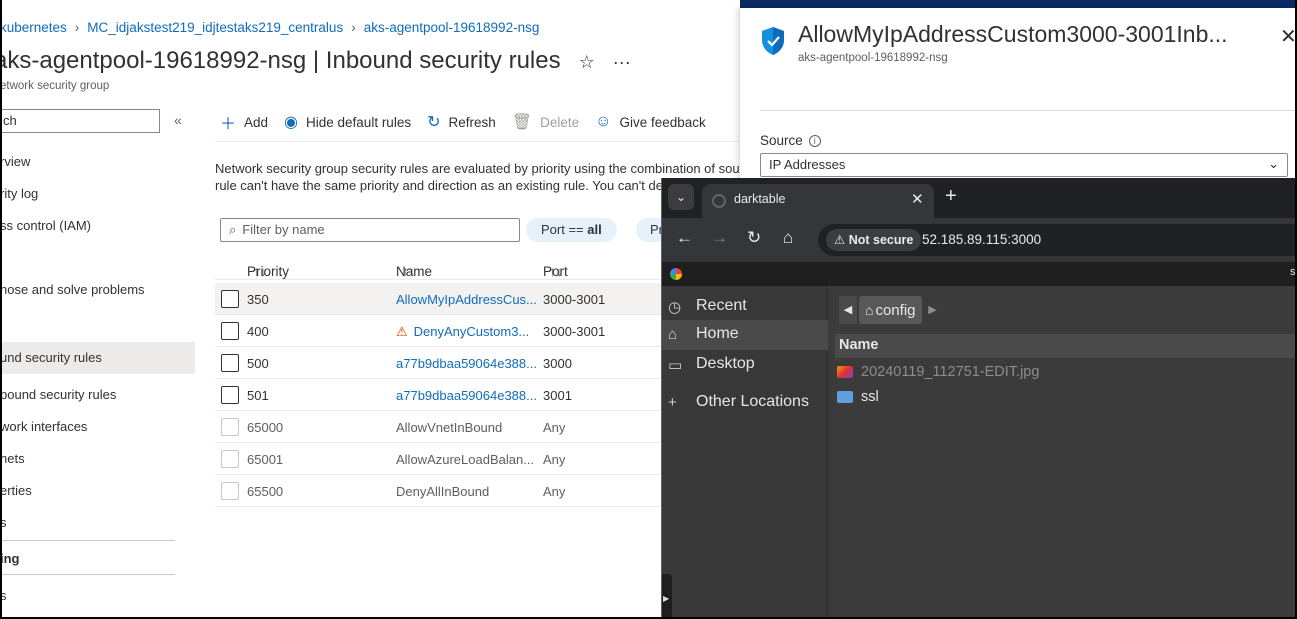  What do you see at coordinates (814, 141) in the screenshot?
I see `info-icon: i` at bounding box center [814, 141].